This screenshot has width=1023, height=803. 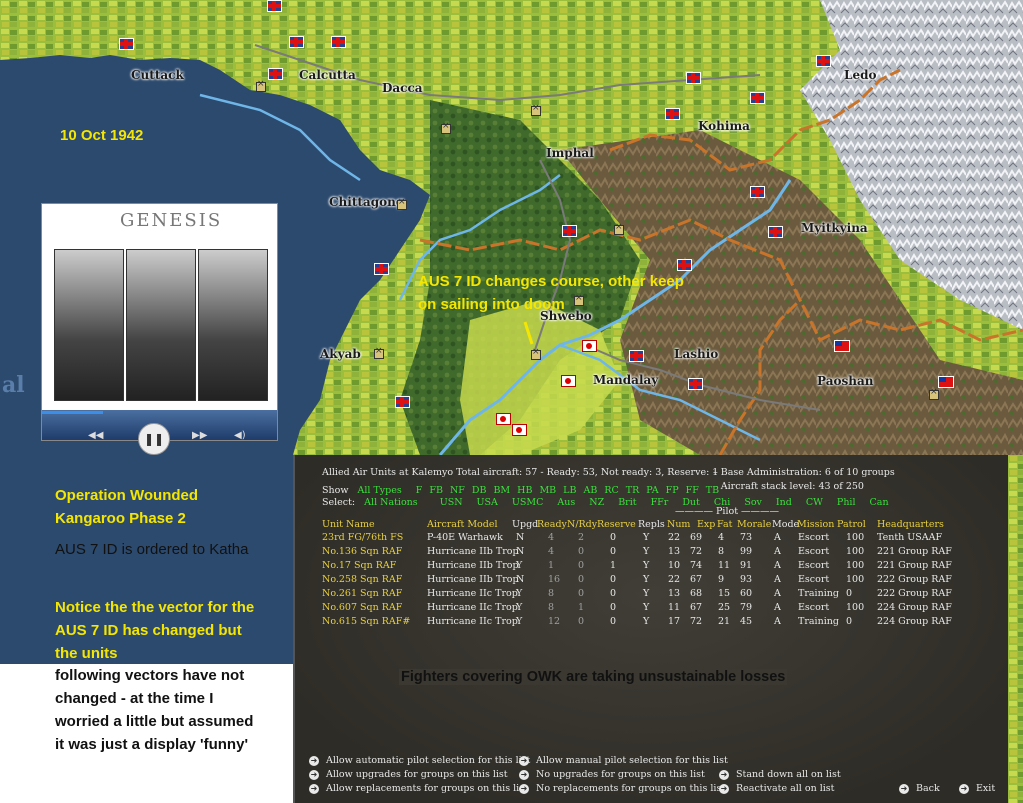 What do you see at coordinates (362, 593) in the screenshot?
I see `cell-unit: No.261 Sqn RAF` at bounding box center [362, 593].